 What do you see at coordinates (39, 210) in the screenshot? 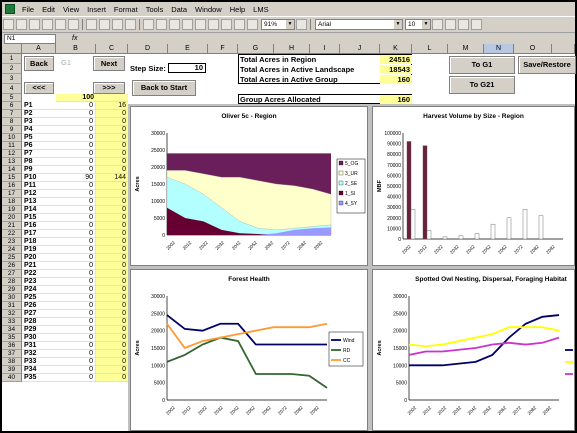
I see `row-label-cell: P14` at bounding box center [39, 210].